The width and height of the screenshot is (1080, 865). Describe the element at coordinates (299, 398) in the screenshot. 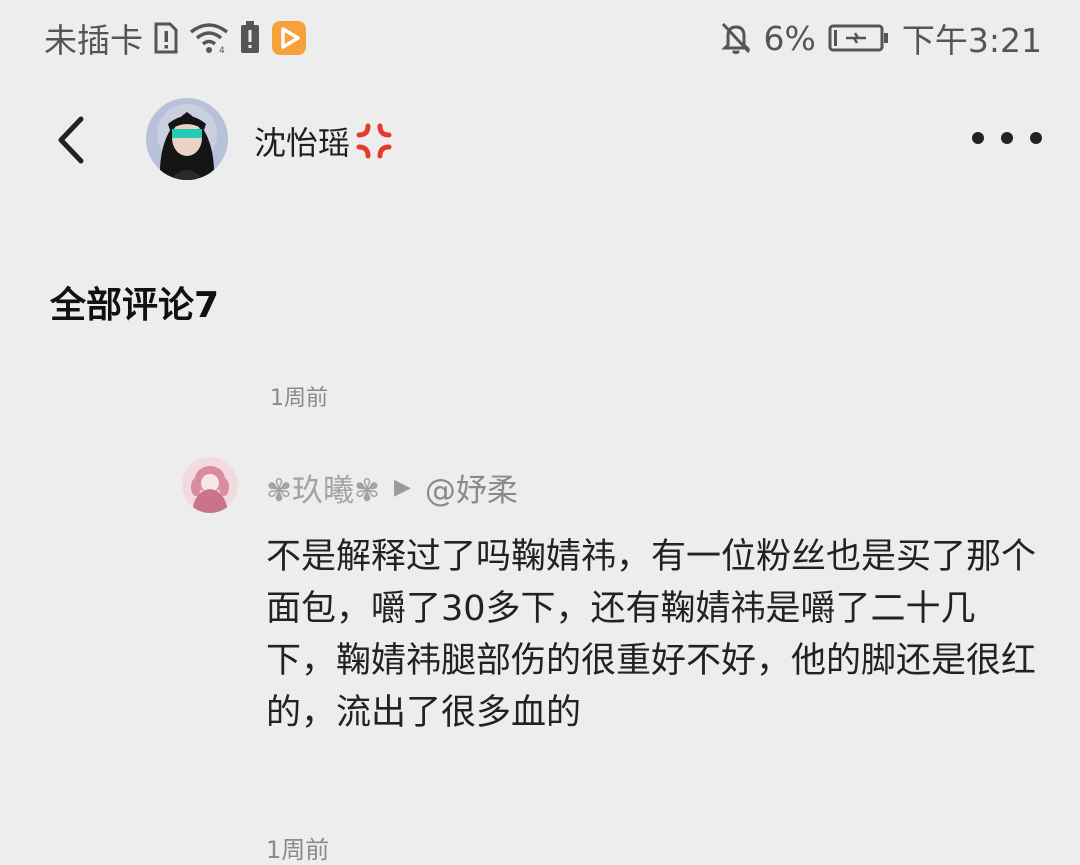

I see `comment-timestamp: 1周前` at that location.